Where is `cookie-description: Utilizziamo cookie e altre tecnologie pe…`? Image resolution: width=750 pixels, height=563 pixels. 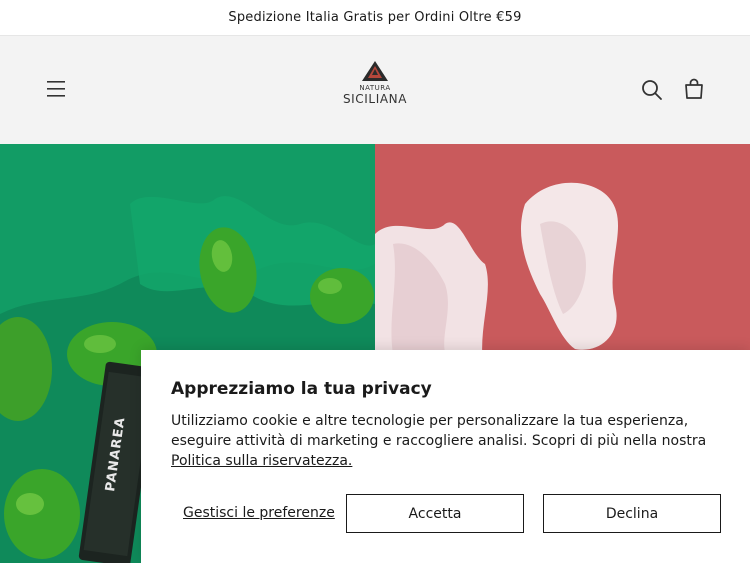 cookie-description: Utilizziamo cookie e altre tecnologie pe… is located at coordinates (451, 441).